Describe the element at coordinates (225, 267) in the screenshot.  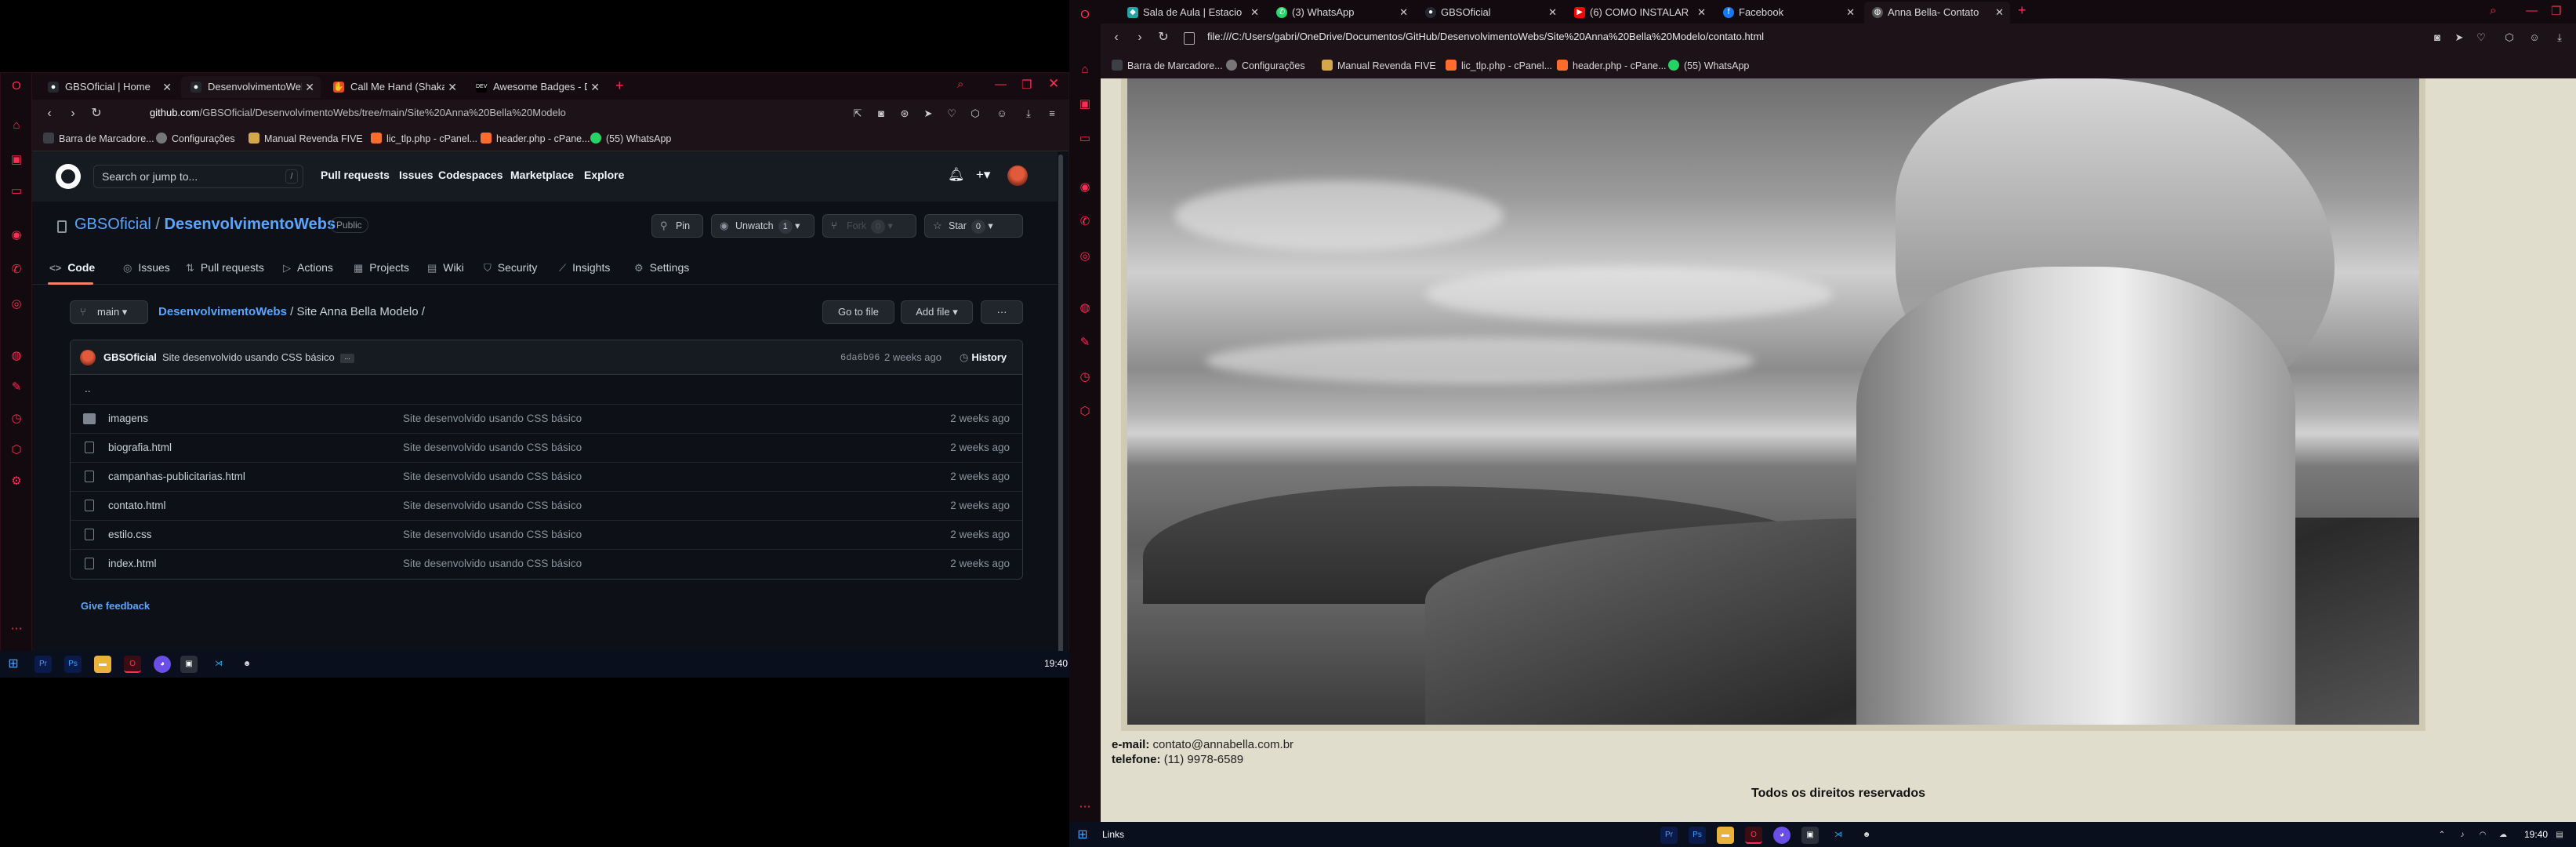
I see `tab-pull-requests: ⇅ Pull requests` at that location.